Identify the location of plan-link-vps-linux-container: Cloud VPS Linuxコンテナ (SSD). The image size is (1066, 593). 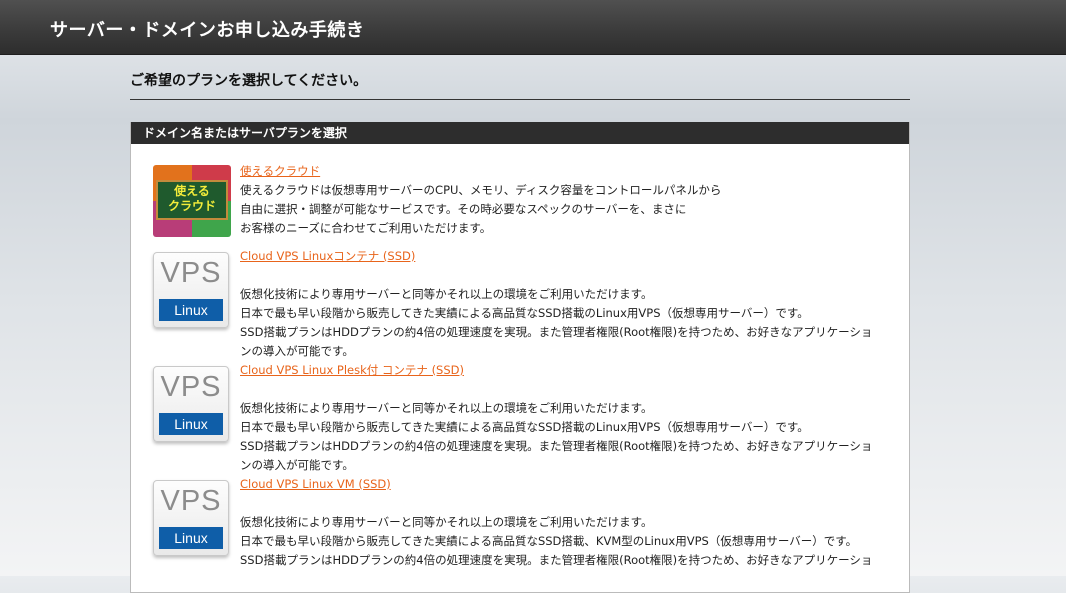
(327, 256).